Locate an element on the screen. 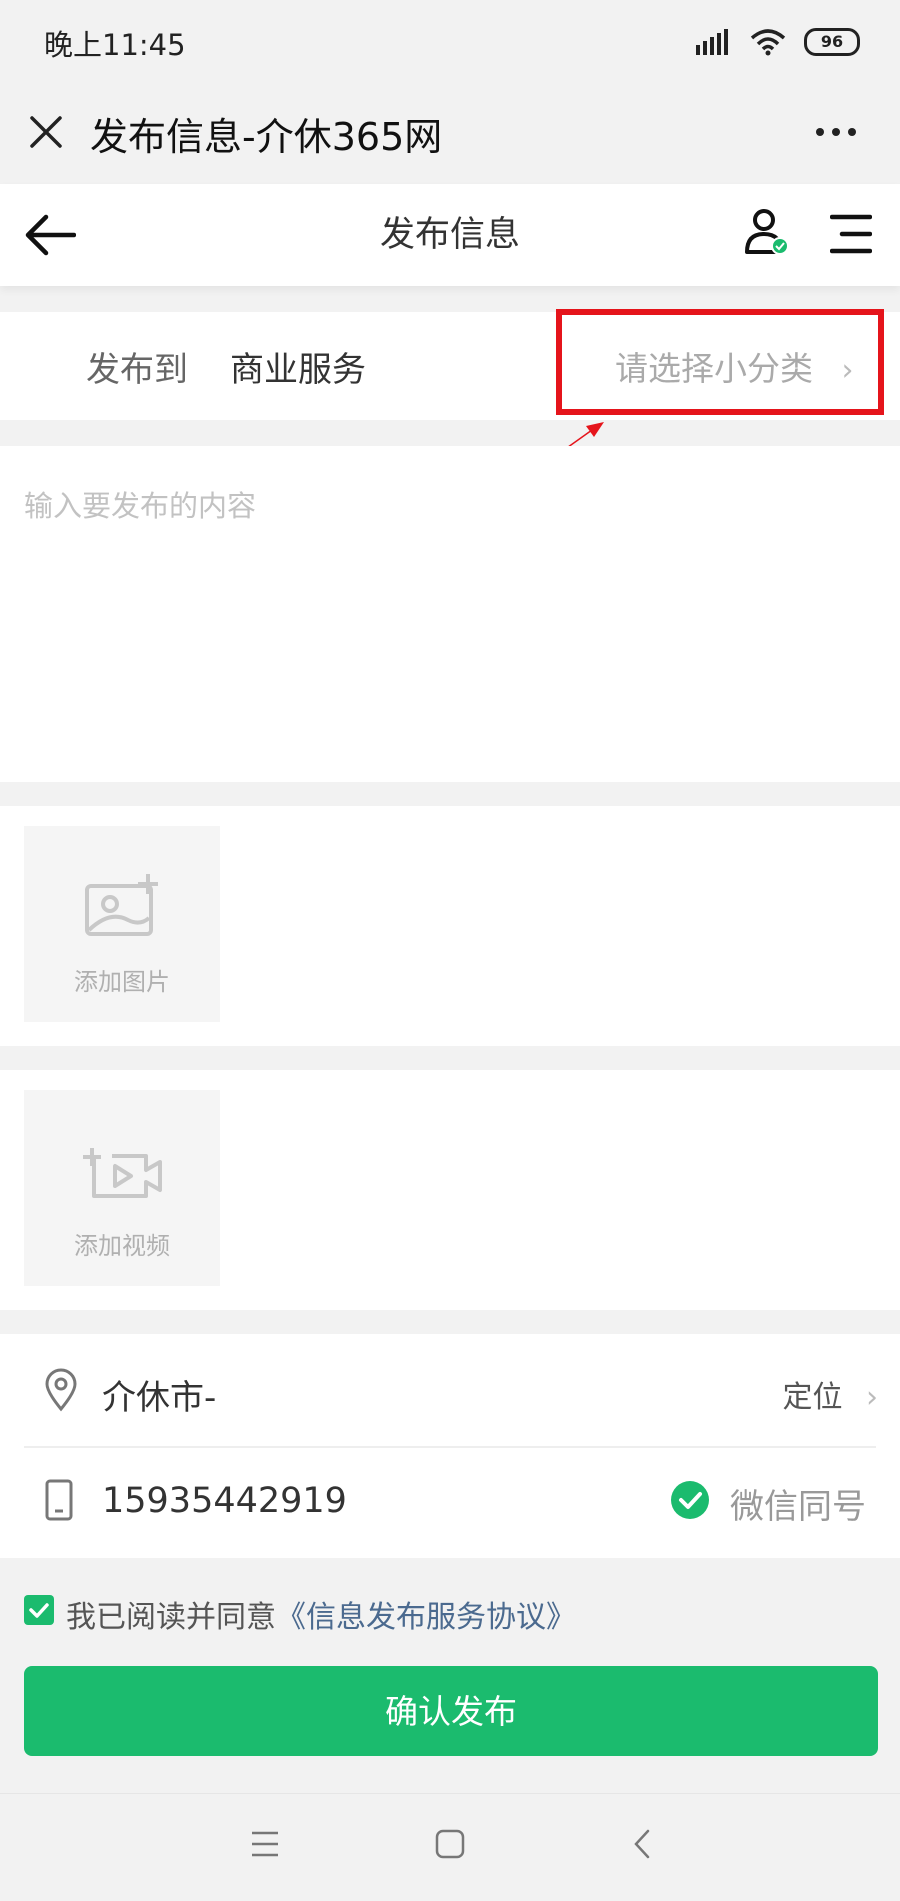 This screenshot has width=900, height=1901. home-icon is located at coordinates (450, 1844).